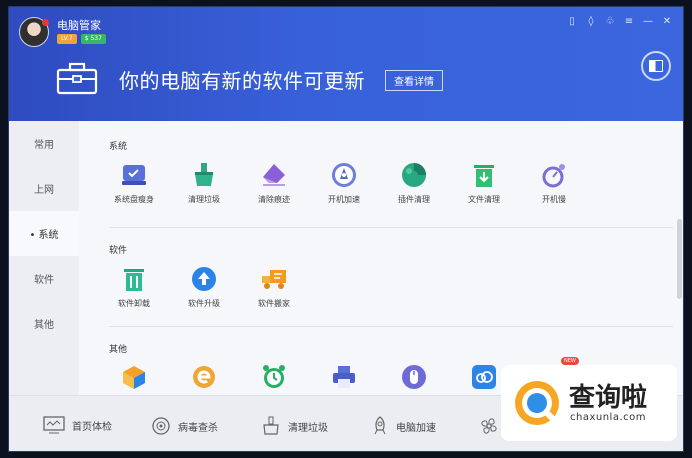  What do you see at coordinates (619, 21) in the screenshot?
I see `window-controls: ▯ ◊ ♧ ≡ — ✕` at bounding box center [619, 21].